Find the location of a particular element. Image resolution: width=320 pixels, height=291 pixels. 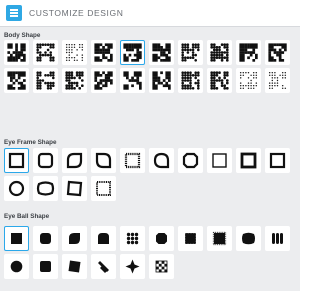

eye-ball-shape-title: Eye Ball Shape is located at coordinates (27, 216).